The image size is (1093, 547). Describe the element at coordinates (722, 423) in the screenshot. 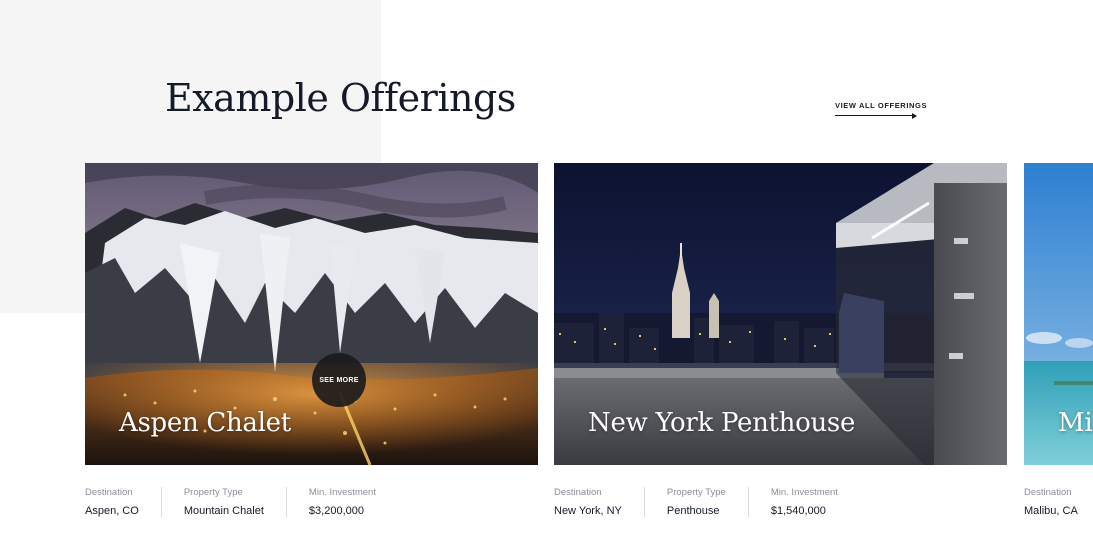

I see `offering-name: New York Penthouse` at that location.